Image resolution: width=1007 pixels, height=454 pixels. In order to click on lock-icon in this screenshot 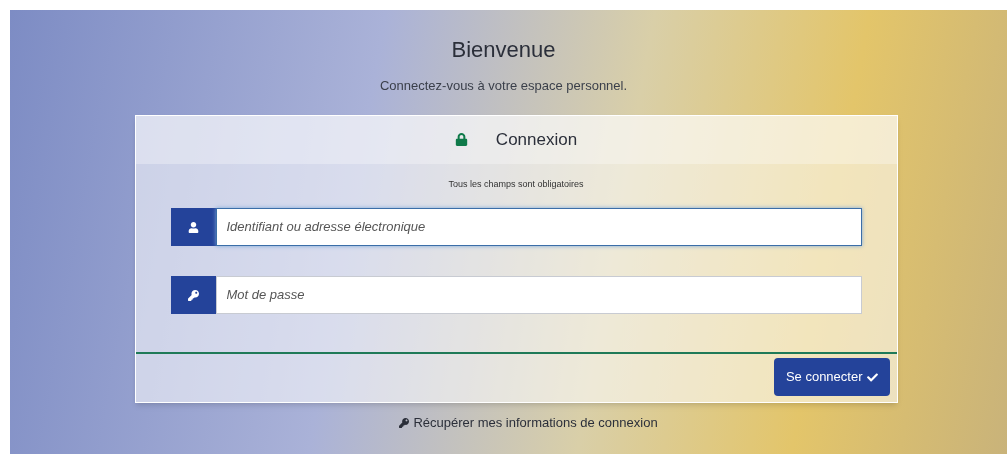, I will do `click(461, 139)`.